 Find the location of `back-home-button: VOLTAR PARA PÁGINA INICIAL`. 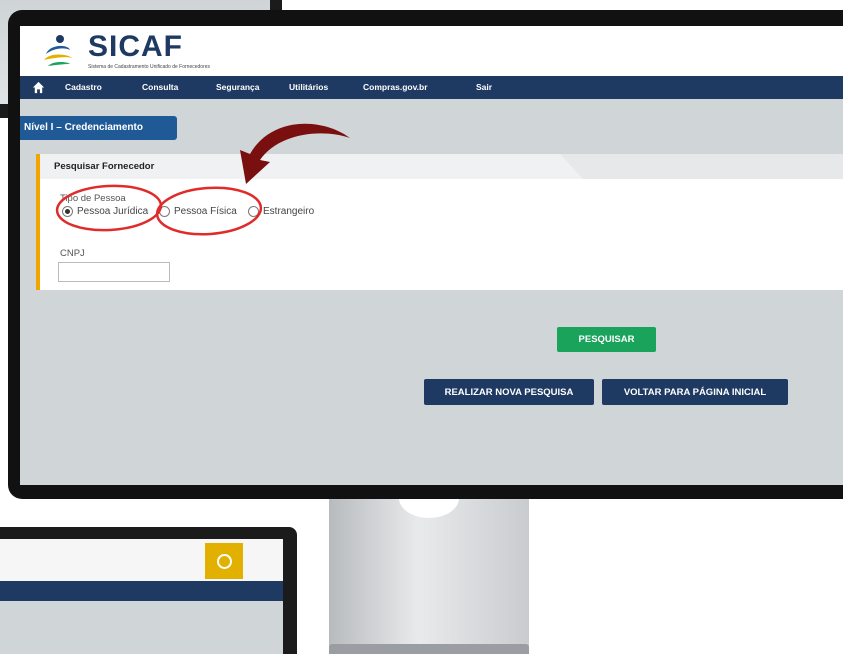

back-home-button: VOLTAR PARA PÁGINA INICIAL is located at coordinates (695, 392).